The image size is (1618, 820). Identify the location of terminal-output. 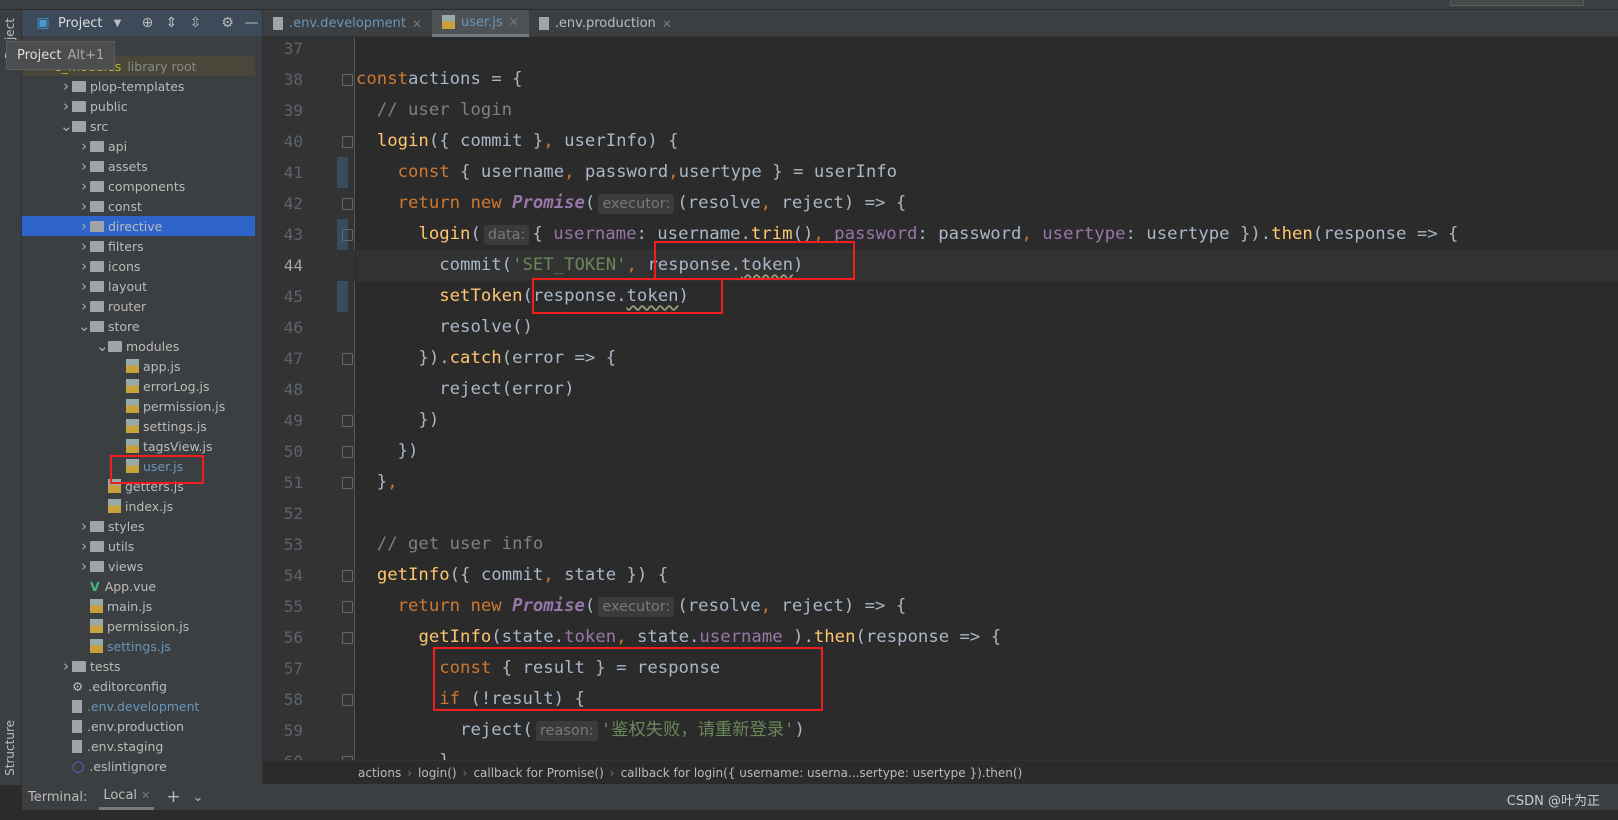
(820, 815).